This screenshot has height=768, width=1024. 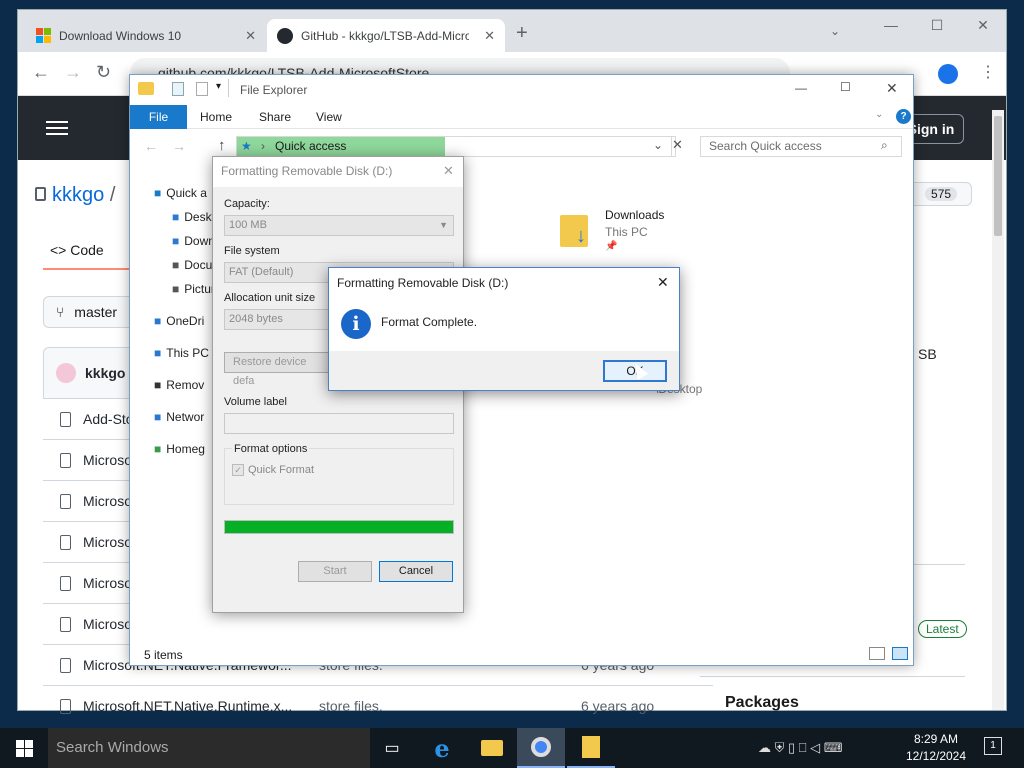 I want to click on allocation-label: Allocation unit size, so click(x=270, y=298).